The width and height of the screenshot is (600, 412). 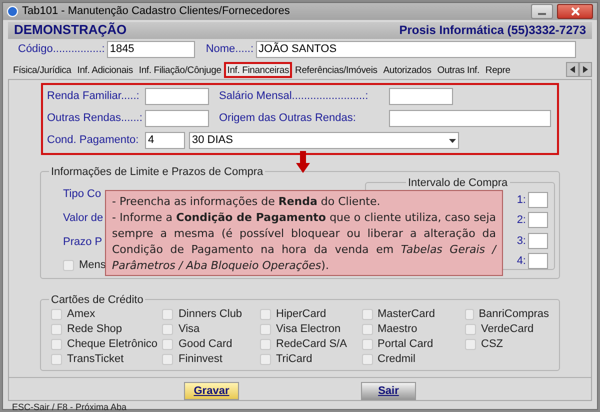 I want to click on company-name: DEMONSTRAÇÃO, so click(x=70, y=30).